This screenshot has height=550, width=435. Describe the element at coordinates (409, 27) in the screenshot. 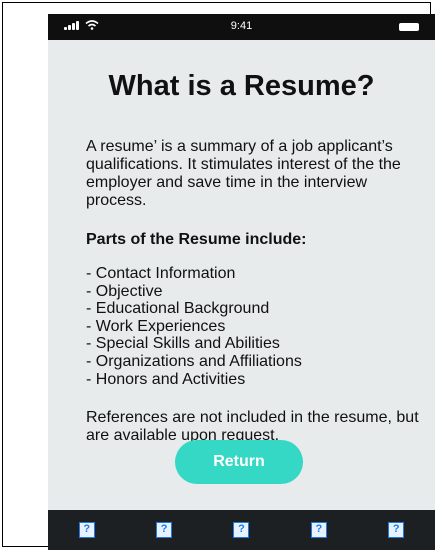

I see `battery-icon` at that location.